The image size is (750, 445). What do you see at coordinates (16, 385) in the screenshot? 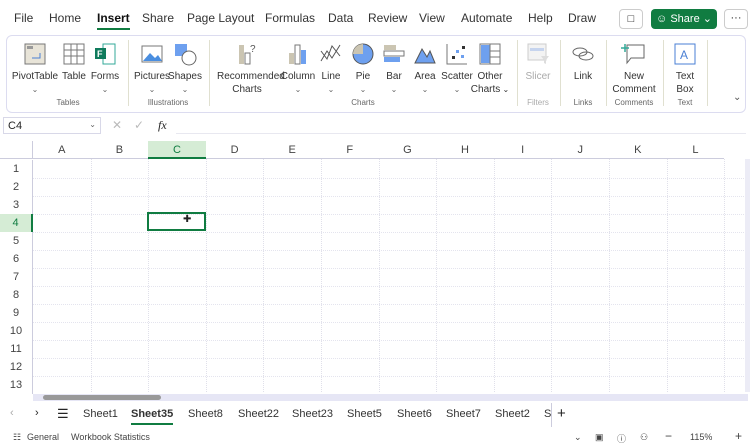
I see `row-header-13: 13` at bounding box center [16, 385].